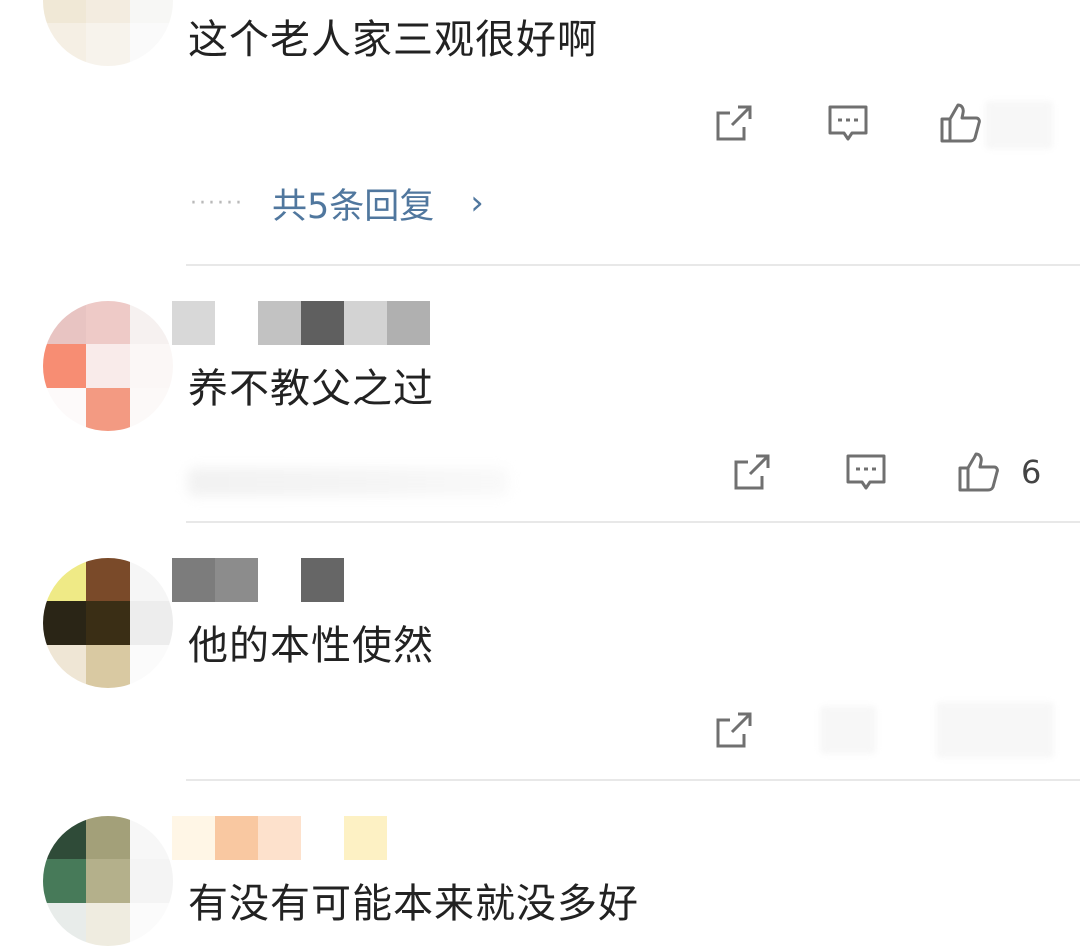 This screenshot has width=1080, height=946. I want to click on comment-text: 养不教父之过, so click(311, 389).